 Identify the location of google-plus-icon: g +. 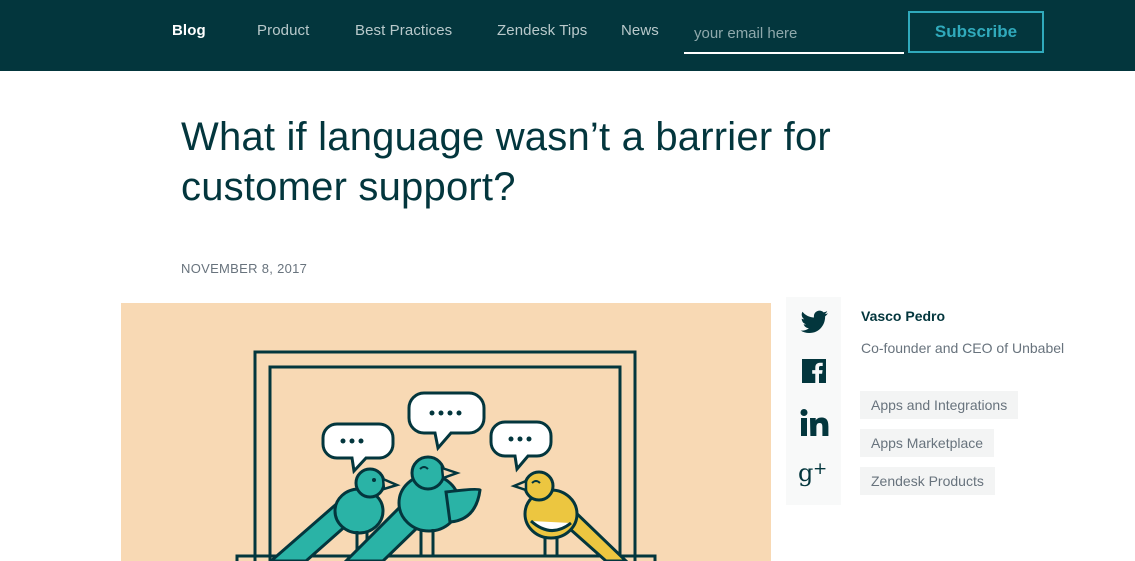
(814, 473).